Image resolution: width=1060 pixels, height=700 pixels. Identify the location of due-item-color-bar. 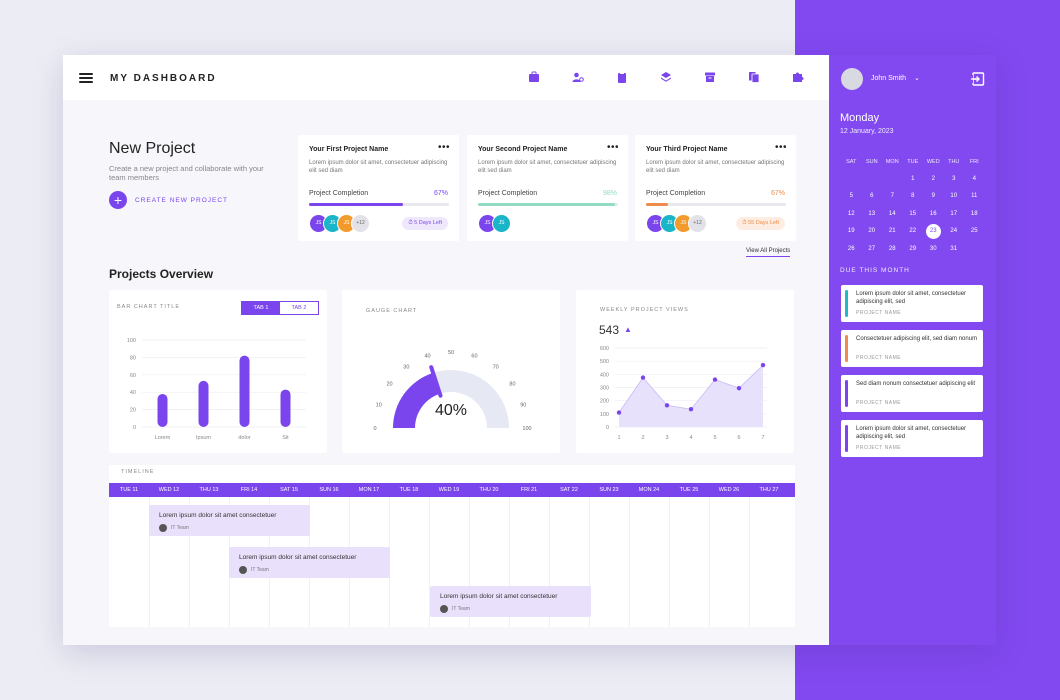
(846, 393).